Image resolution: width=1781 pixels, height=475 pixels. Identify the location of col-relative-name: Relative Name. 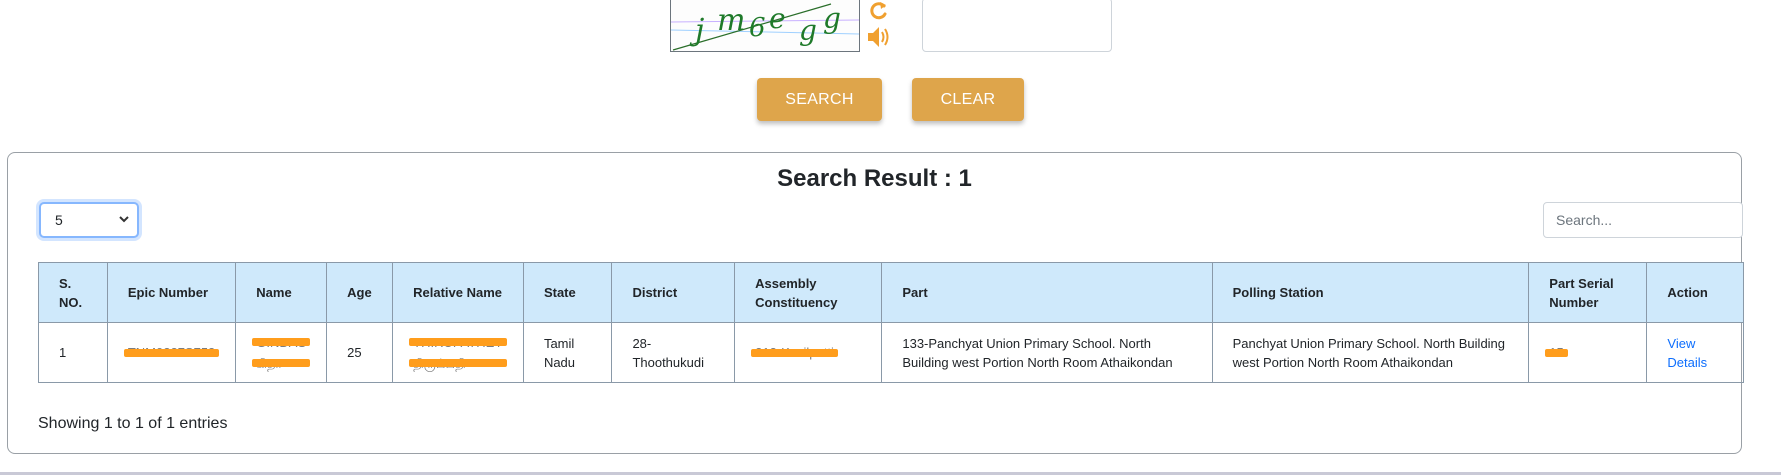
(458, 292).